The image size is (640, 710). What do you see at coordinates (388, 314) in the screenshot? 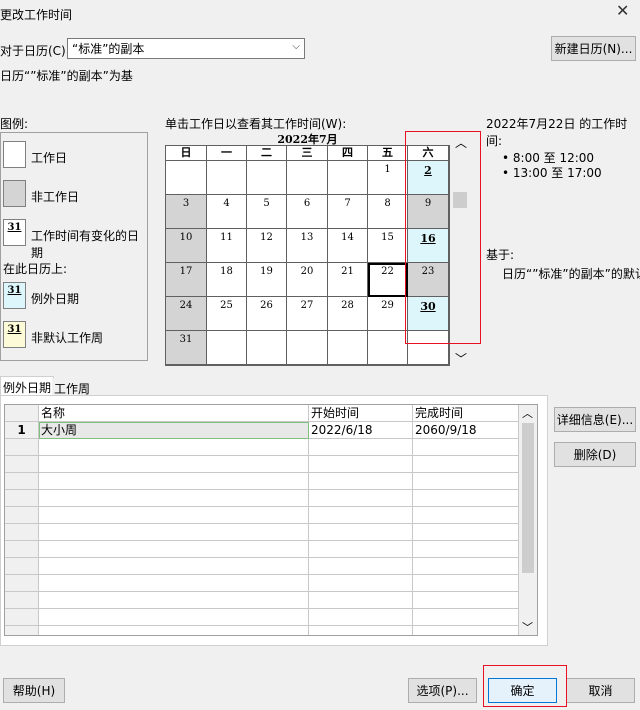
I see `calendar-day-cell: 29` at bounding box center [388, 314].